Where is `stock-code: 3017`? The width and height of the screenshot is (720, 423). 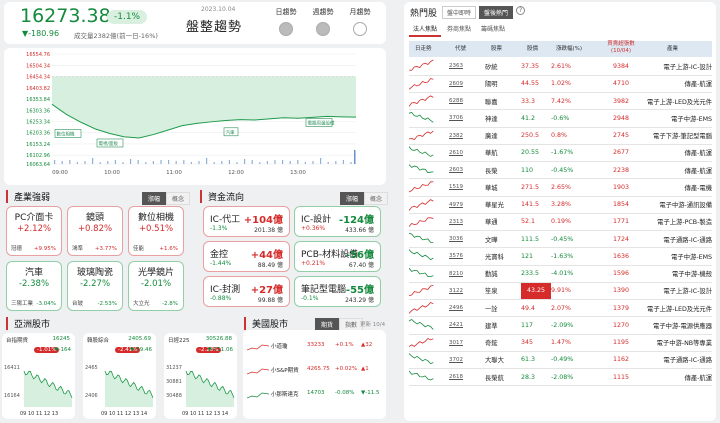
stock-code: 3017 is located at coordinates (467, 343).